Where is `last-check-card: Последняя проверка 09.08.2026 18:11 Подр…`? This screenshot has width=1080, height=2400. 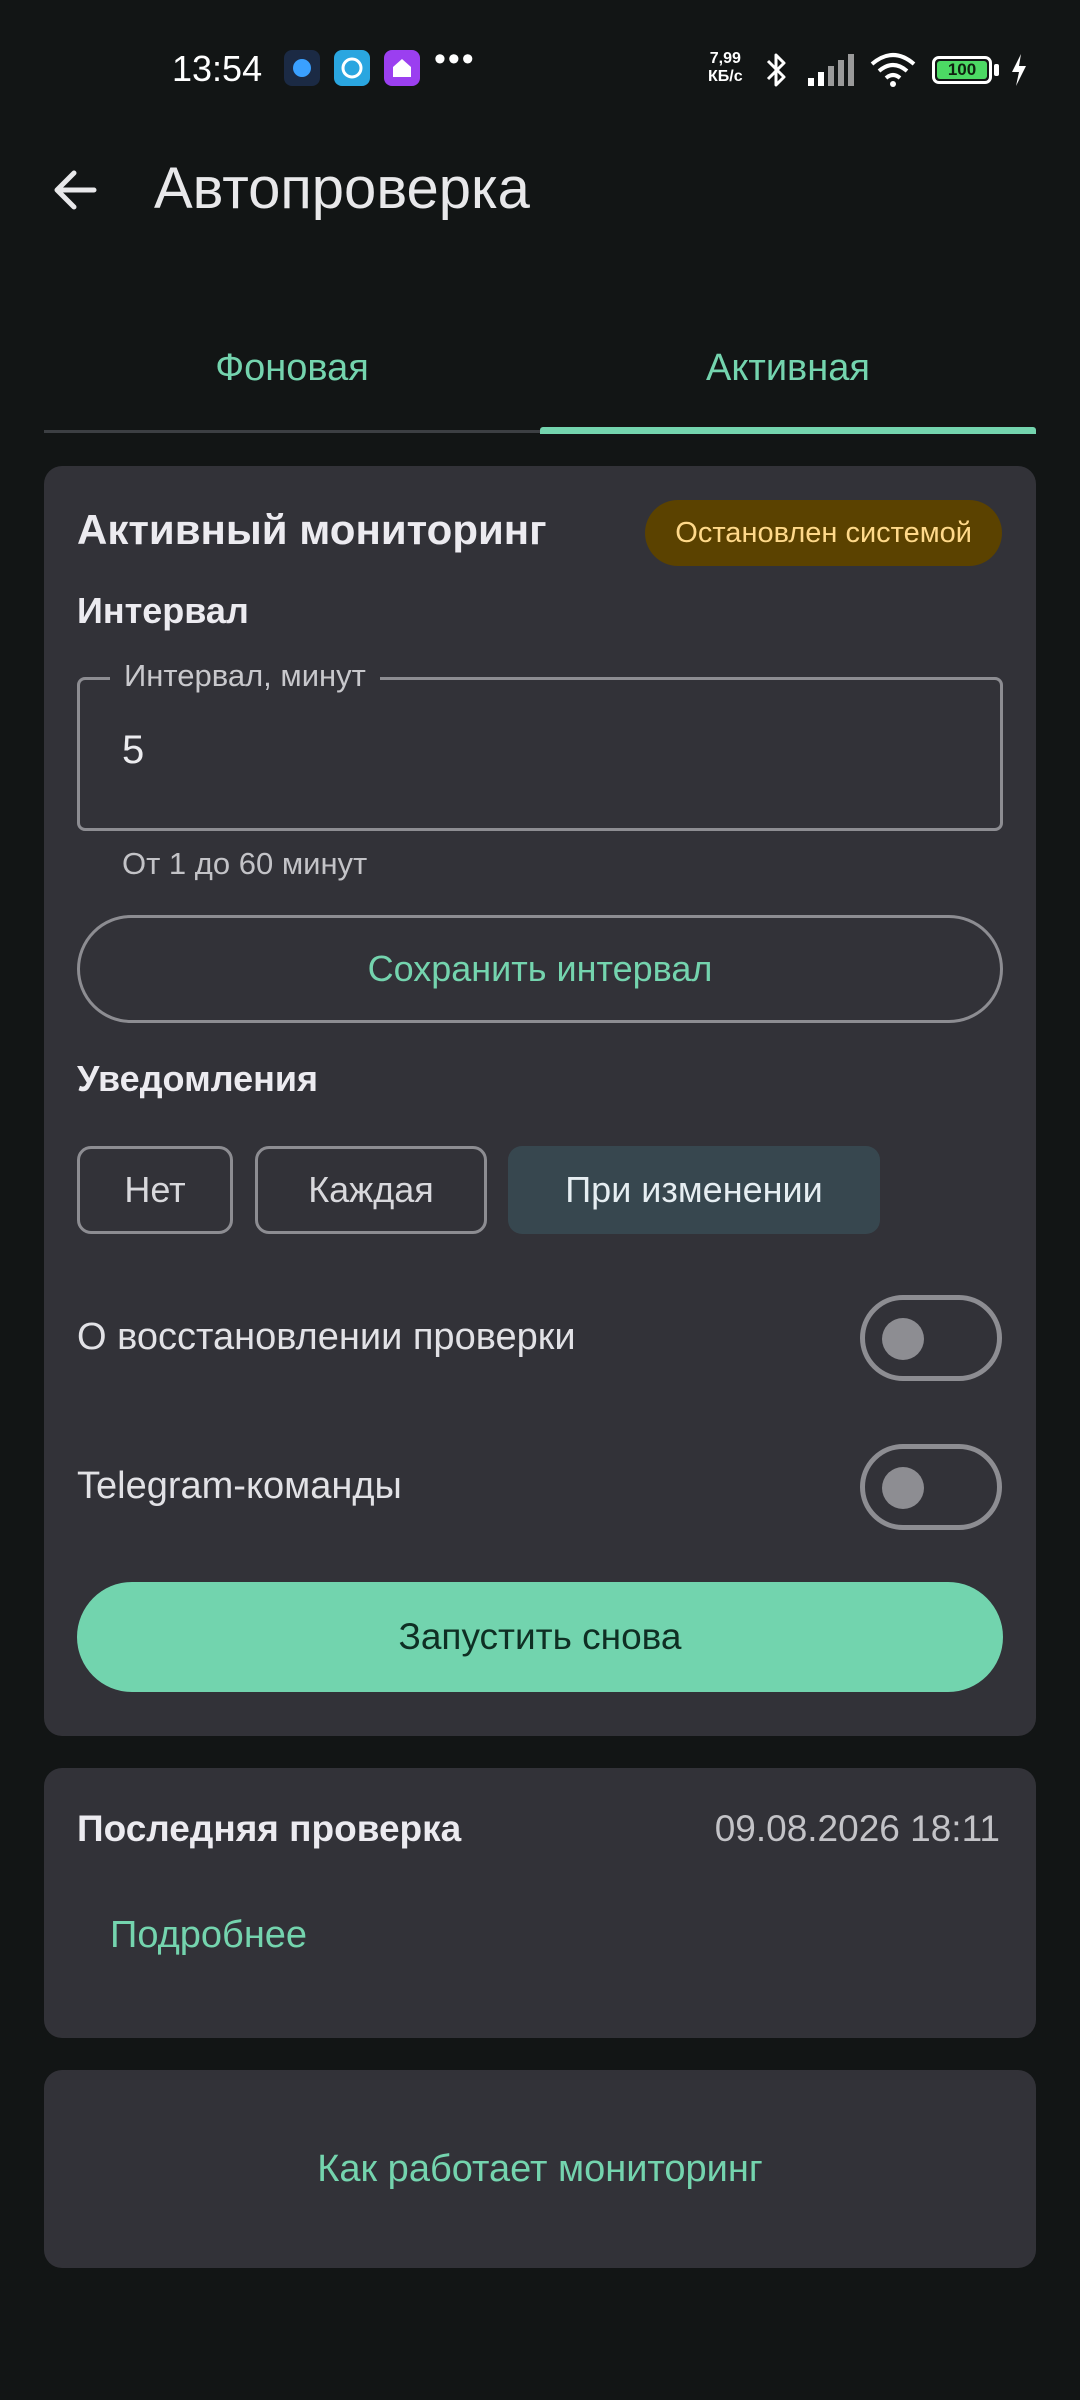
last-check-card: Последняя проверка 09.08.2026 18:11 Подр… is located at coordinates (540, 1903).